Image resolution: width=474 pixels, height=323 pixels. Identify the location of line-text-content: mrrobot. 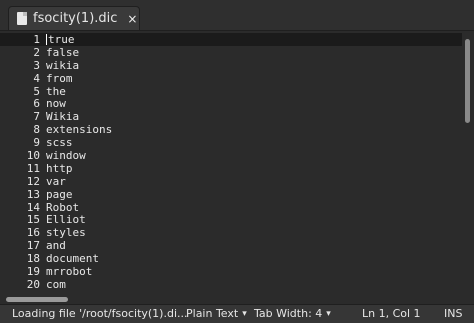
(69, 271).